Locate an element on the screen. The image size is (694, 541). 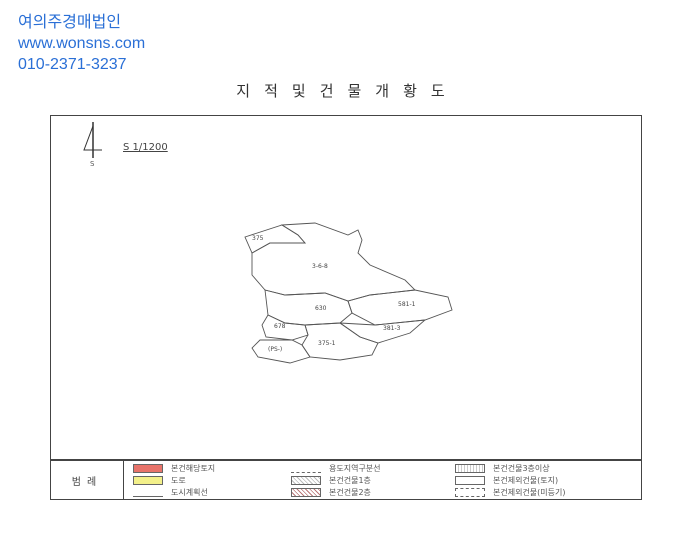
legend-label: 본건건물3층이상 is located at coordinates (521, 468).